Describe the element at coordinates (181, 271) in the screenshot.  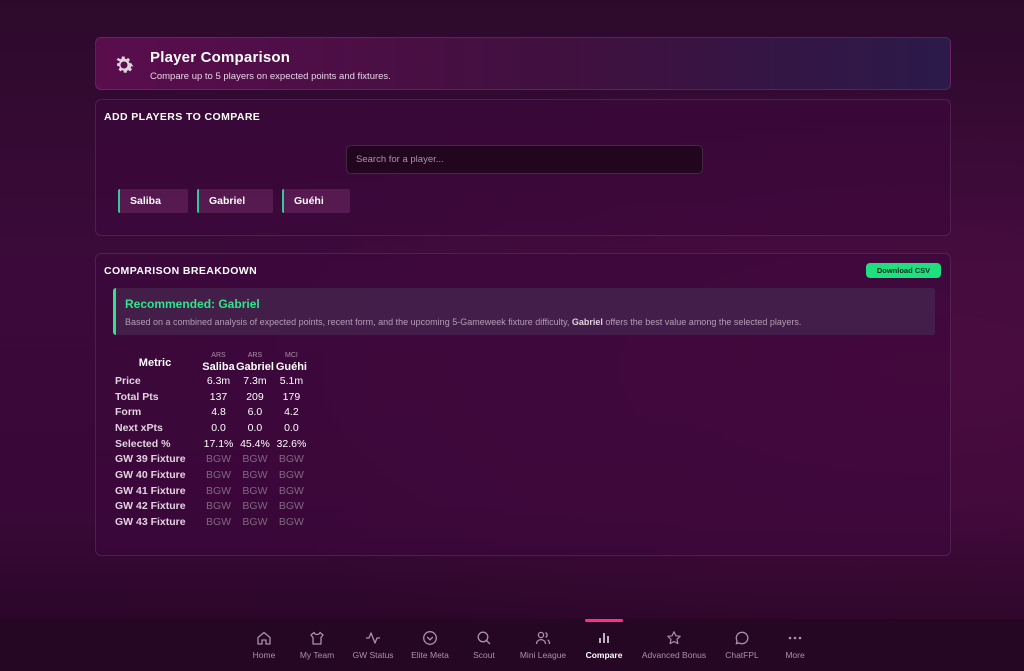
I see `section-title: COMPARISON BREAKDOWN` at that location.